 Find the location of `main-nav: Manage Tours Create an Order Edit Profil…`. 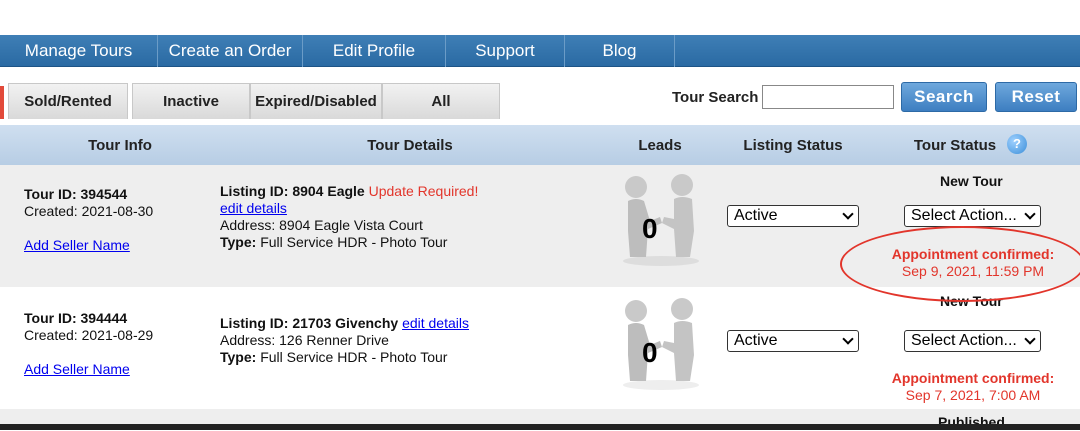

main-nav: Manage Tours Create an Order Edit Profil… is located at coordinates (540, 51).